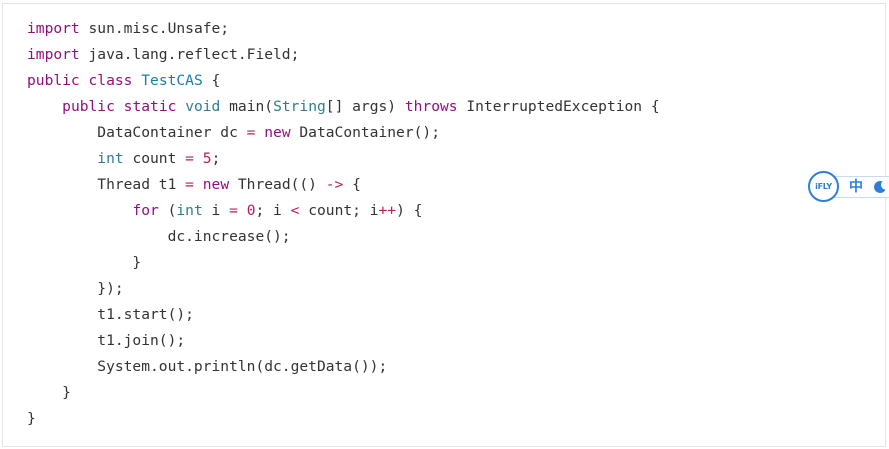 The image size is (889, 449). What do you see at coordinates (343, 81) in the screenshot?
I see `code-line: public class TestCAS {` at bounding box center [343, 81].